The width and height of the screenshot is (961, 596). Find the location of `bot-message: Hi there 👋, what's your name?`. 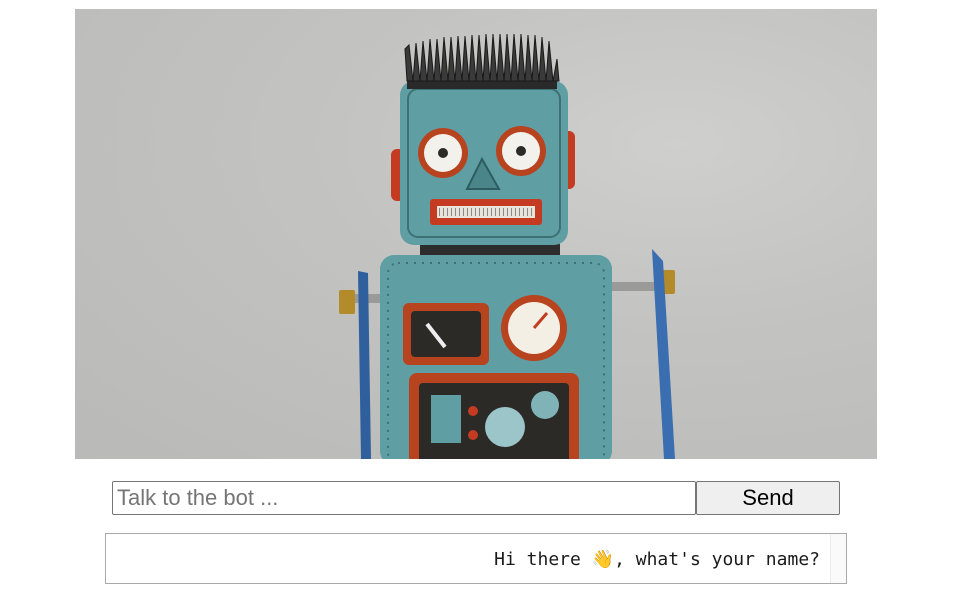

bot-message: Hi there 👋, what's your name? is located at coordinates (657, 559).